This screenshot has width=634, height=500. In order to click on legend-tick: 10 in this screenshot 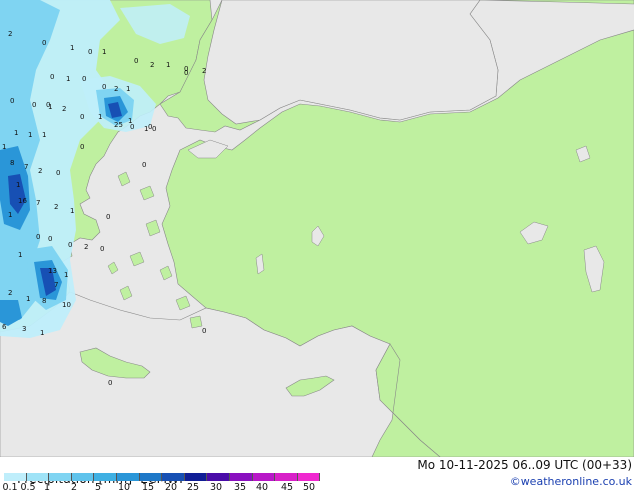, I will do `click(124, 487)`.